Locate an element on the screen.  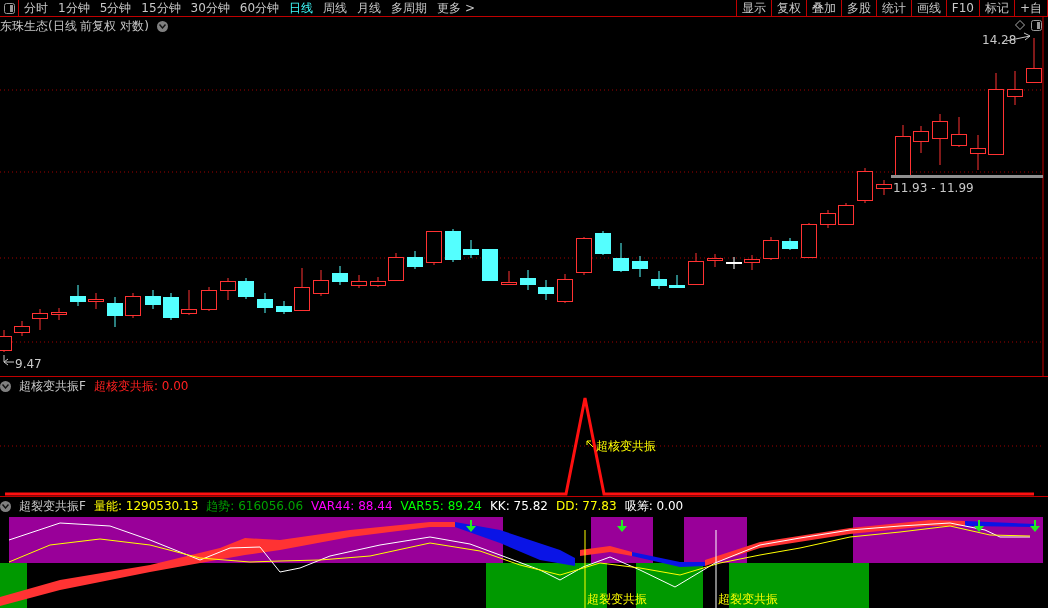
signal-label: 超核变共振 is located at coordinates (626, 446).